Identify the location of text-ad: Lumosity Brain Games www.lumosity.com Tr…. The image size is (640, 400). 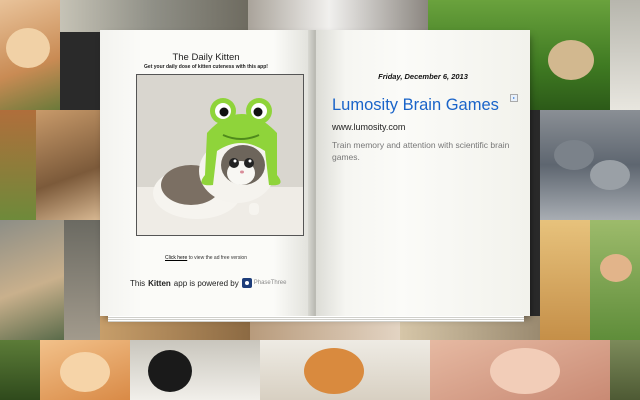
(424, 129).